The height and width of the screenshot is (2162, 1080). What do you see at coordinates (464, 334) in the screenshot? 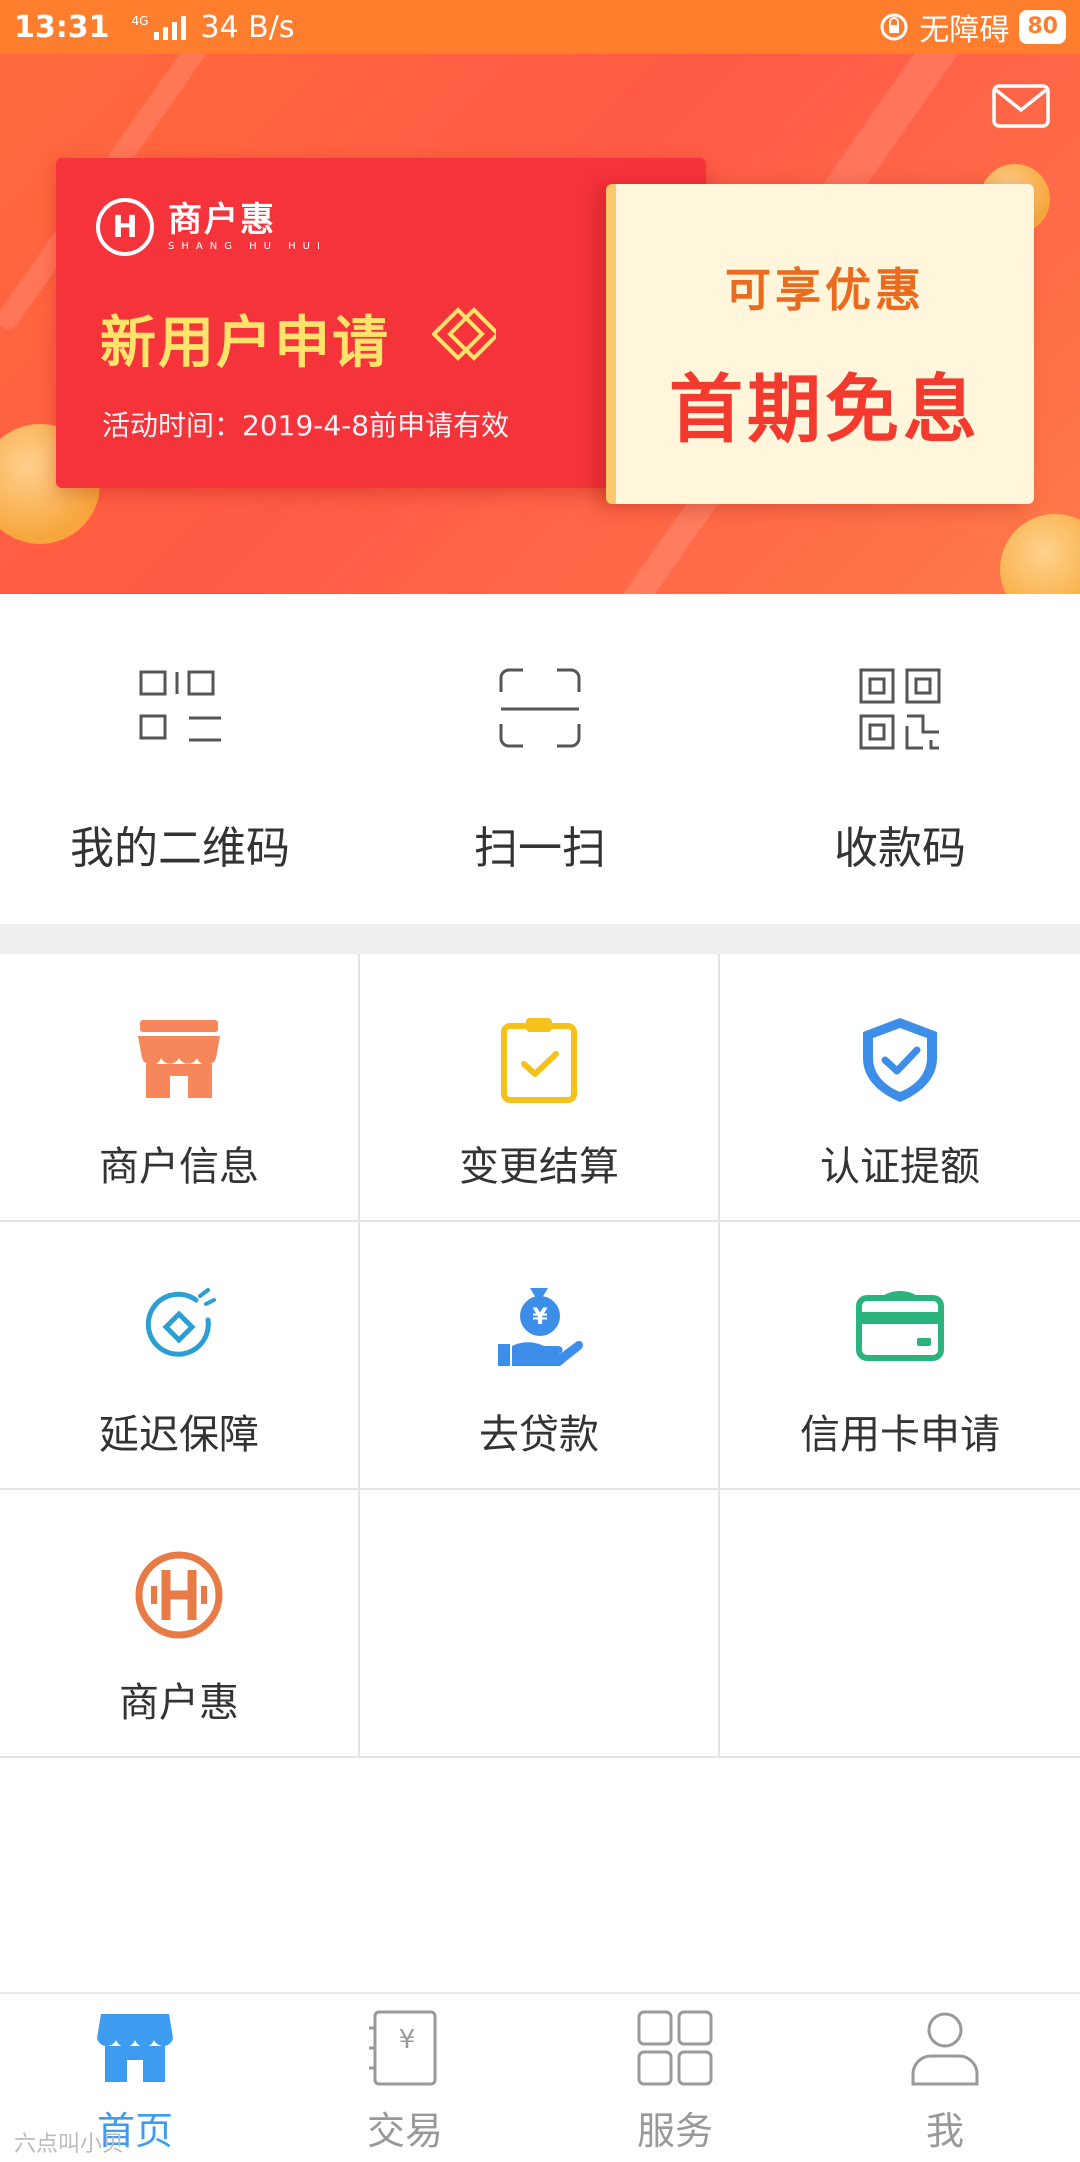
I see `diamond-icon` at bounding box center [464, 334].